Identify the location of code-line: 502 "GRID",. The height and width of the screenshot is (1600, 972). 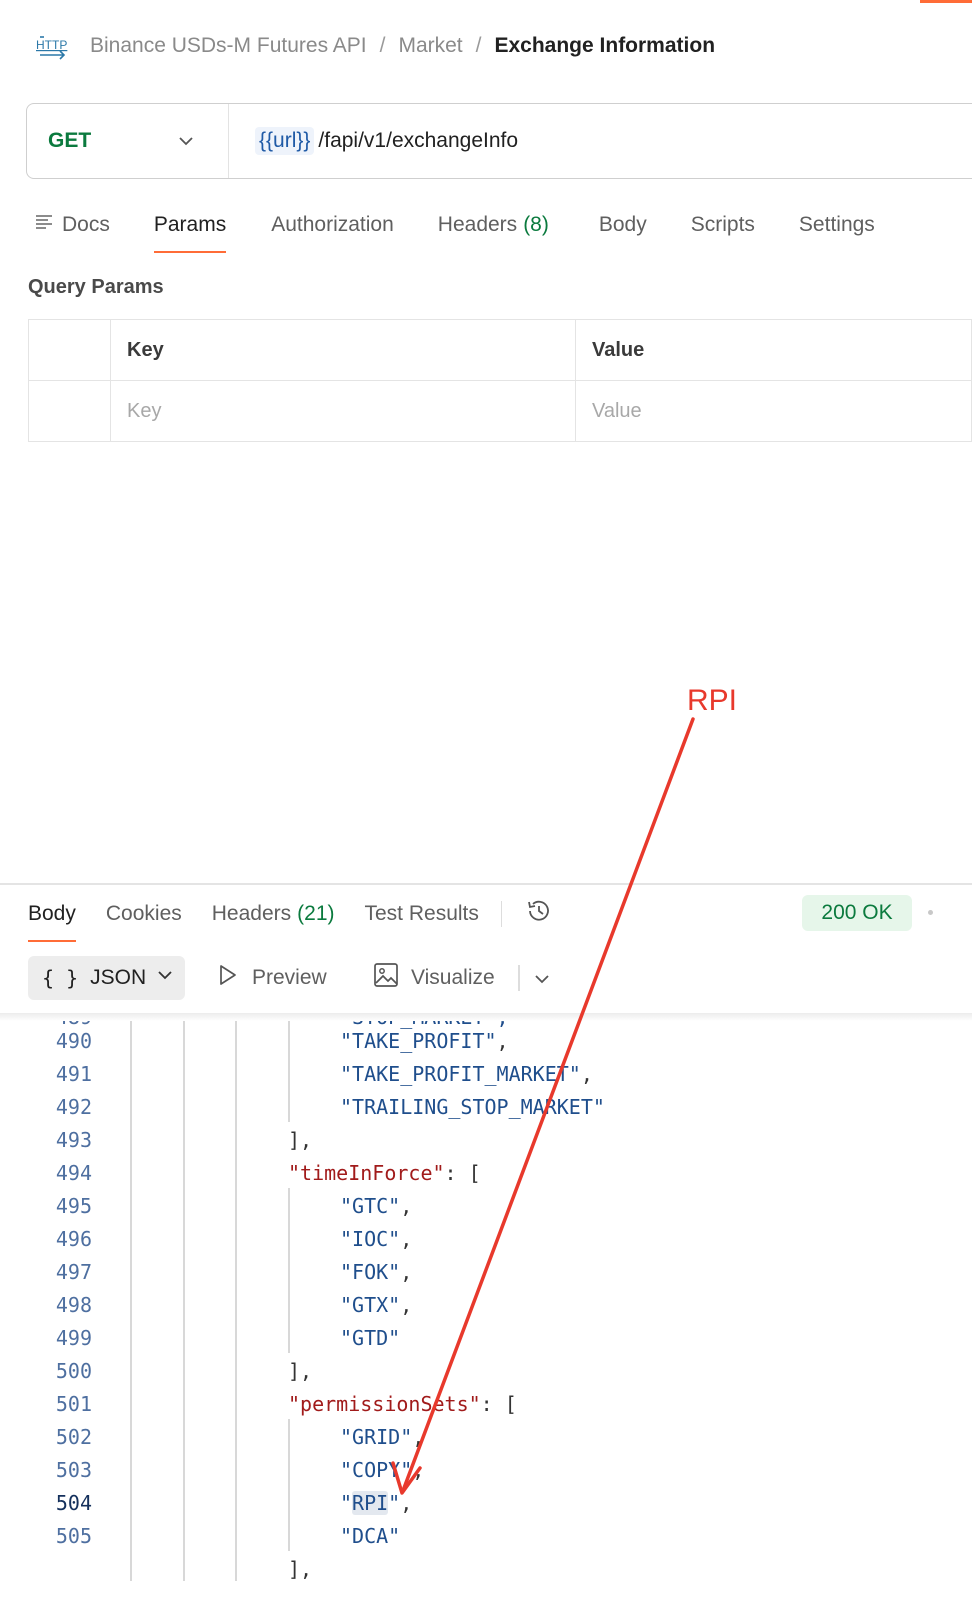
(486, 1437).